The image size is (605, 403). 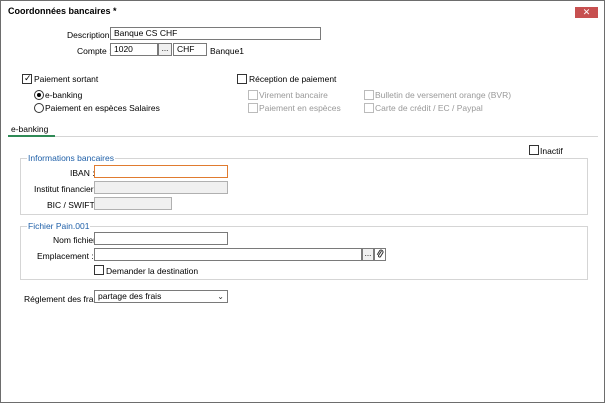 What do you see at coordinates (293, 95) in the screenshot?
I see `virement-bancaire-label: Virement bancaire` at bounding box center [293, 95].